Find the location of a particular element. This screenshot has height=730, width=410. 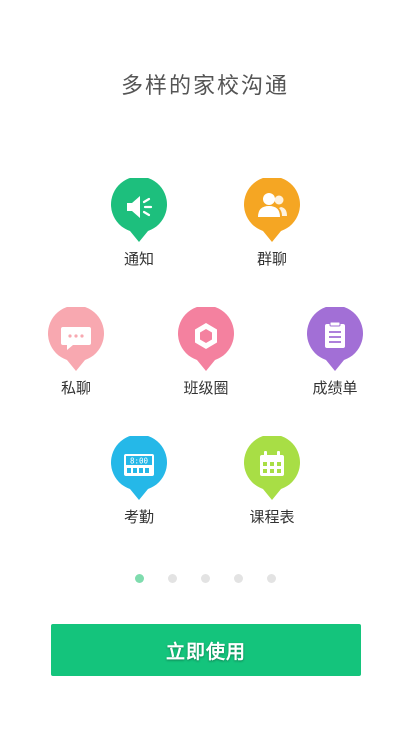

feature-label: 考勤 is located at coordinates (138, 517).